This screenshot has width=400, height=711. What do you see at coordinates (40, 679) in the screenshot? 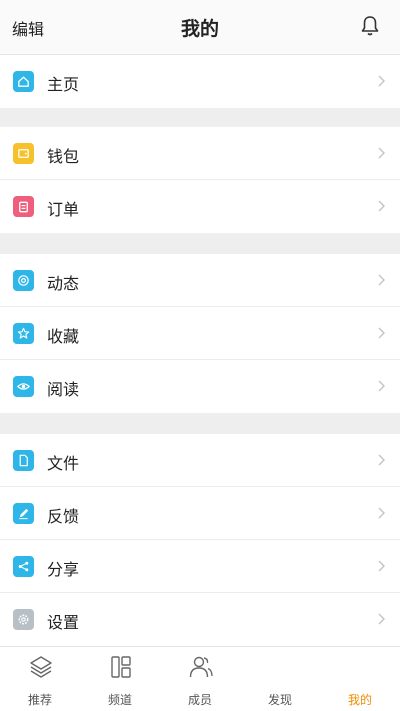
I see `tab-recommend: 推荐` at bounding box center [40, 679].